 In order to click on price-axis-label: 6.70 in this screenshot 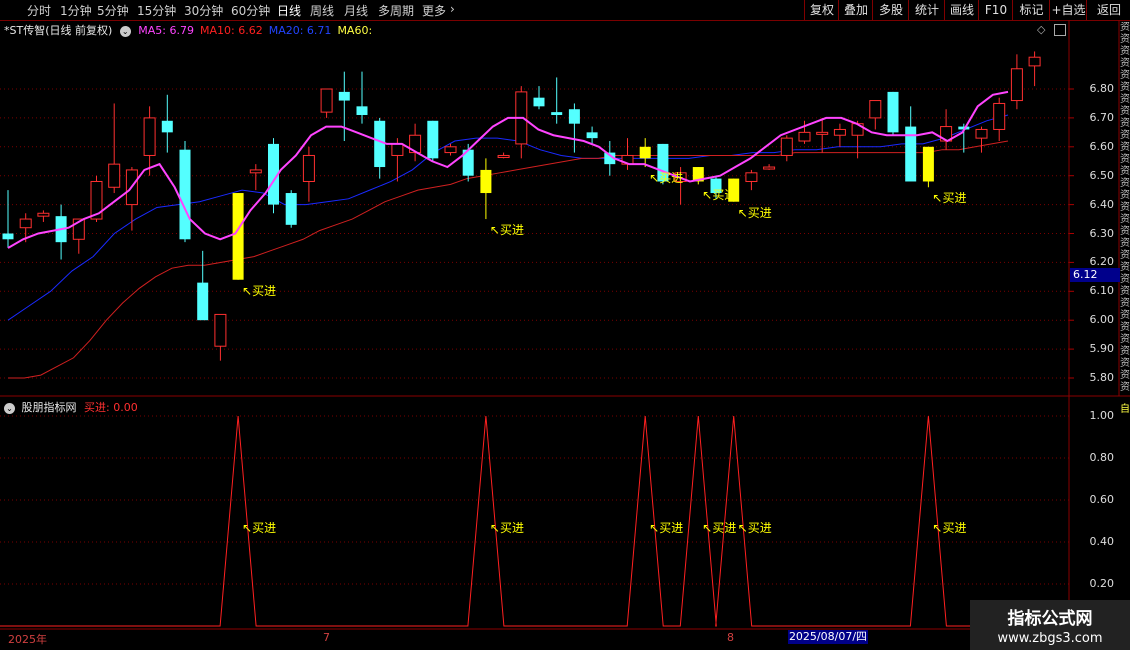, I will do `click(1102, 117)`.